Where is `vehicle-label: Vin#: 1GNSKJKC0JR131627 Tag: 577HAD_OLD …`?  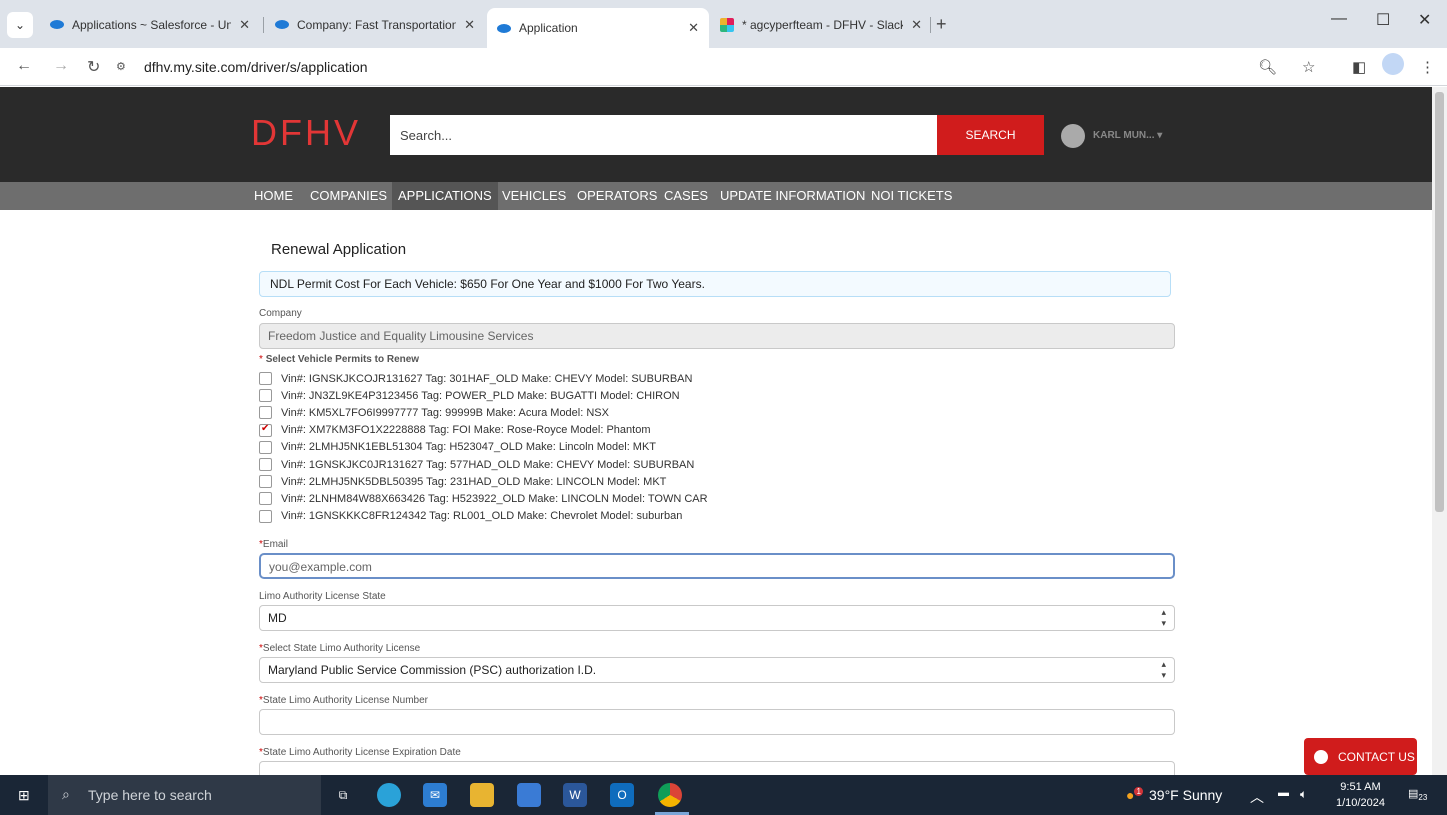 vehicle-label: Vin#: 1GNSKJKC0JR131627 Tag: 577HAD_OLD … is located at coordinates (488, 464).